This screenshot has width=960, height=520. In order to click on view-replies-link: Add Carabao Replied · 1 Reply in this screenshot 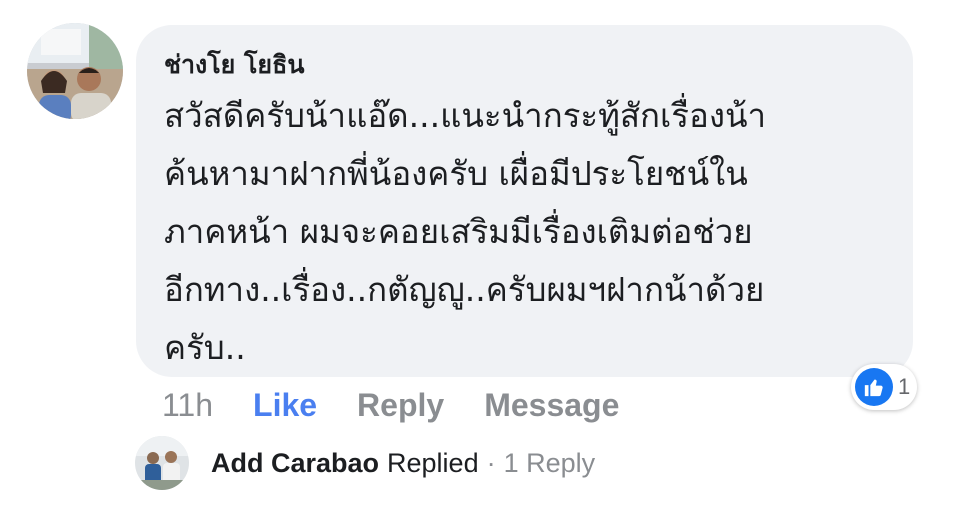, I will do `click(365, 463)`.